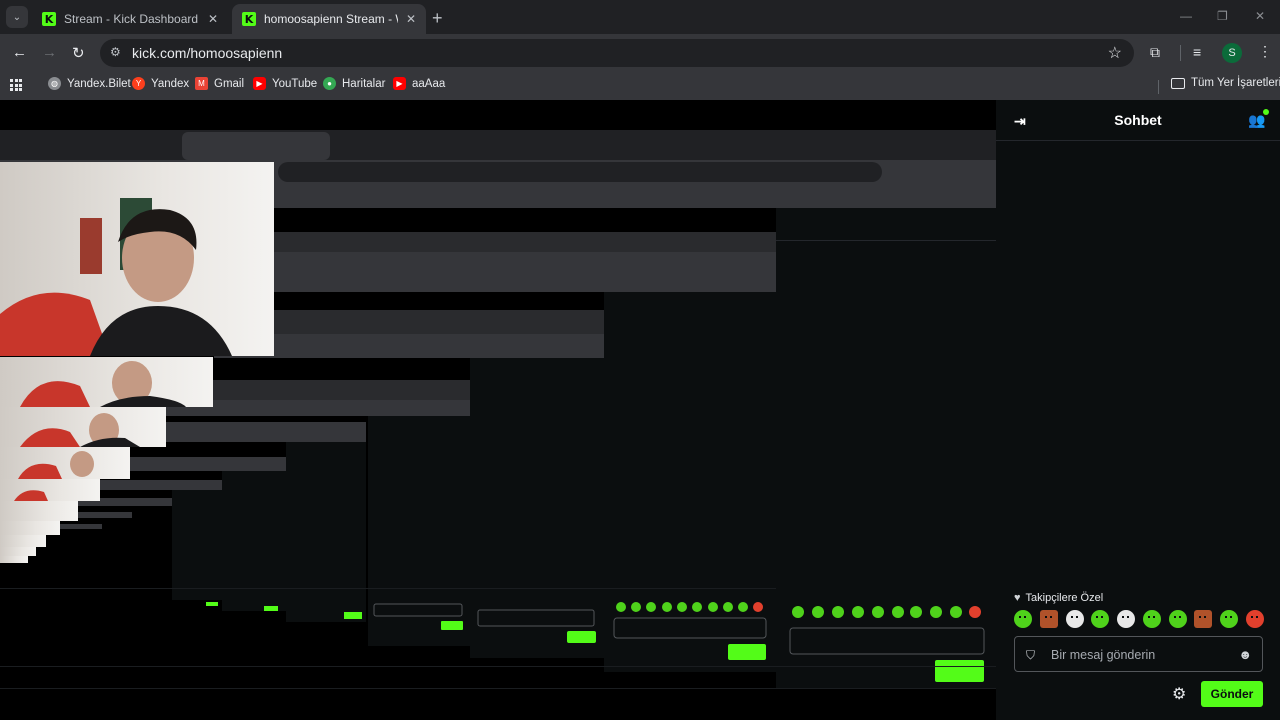 This screenshot has width=1280, height=720. What do you see at coordinates (207, 53) in the screenshot?
I see `url-text: kick.com/homoosapienn` at bounding box center [207, 53].